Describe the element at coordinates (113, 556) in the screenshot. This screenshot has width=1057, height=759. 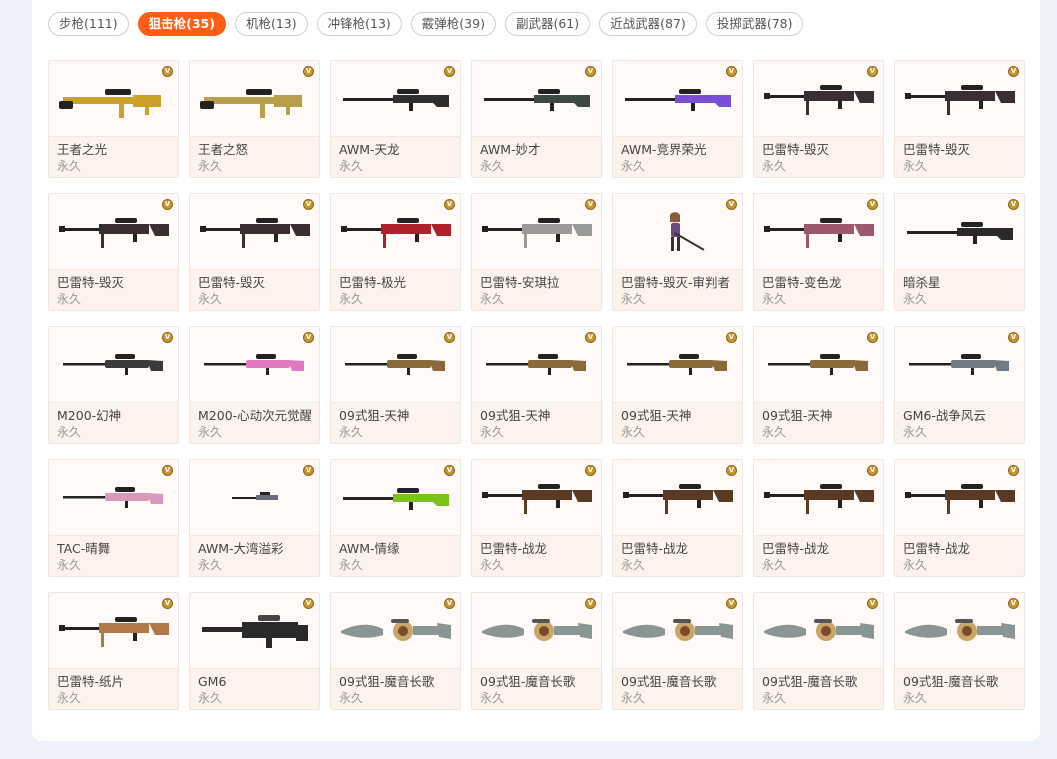
I see `weapon-info: TAC-晴舞 永久` at that location.